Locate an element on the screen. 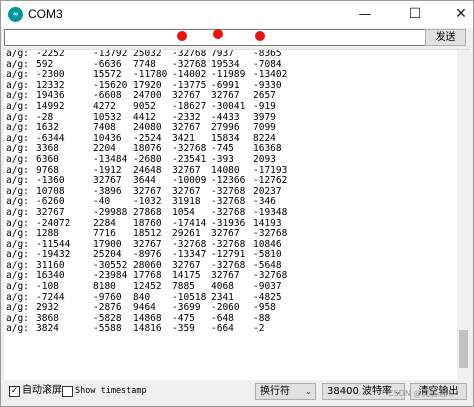 Image resolution: width=474 pixels, height=407 pixels. sensor-value: -664 is located at coordinates (222, 329).